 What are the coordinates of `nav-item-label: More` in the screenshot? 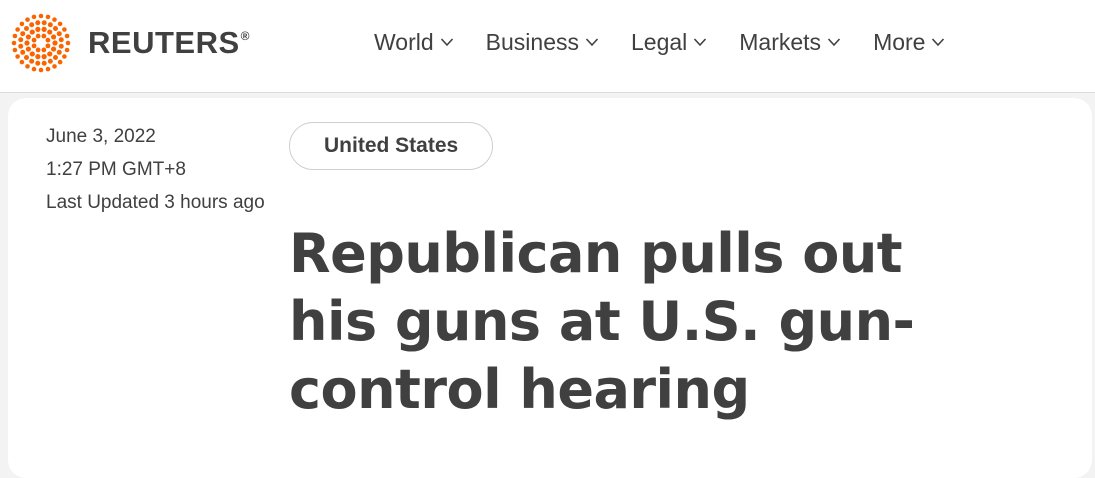 It's located at (899, 41).